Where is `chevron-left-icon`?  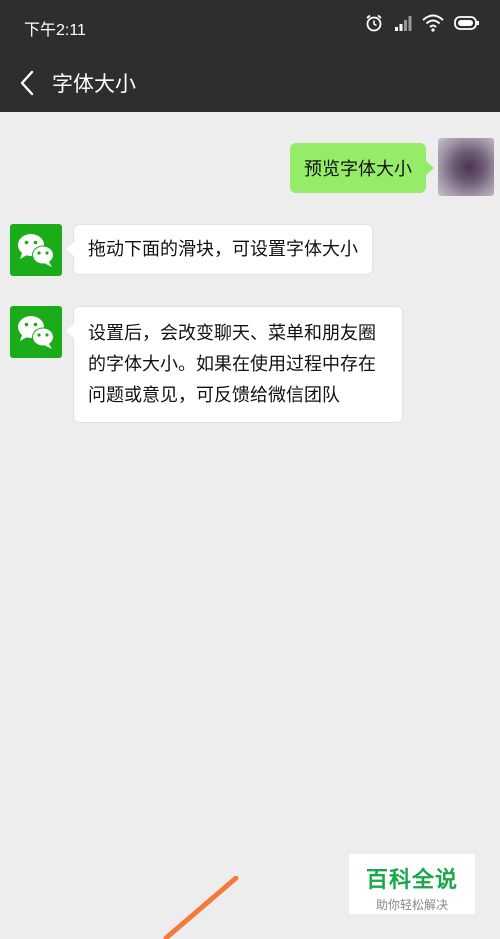 chevron-left-icon is located at coordinates (27, 83).